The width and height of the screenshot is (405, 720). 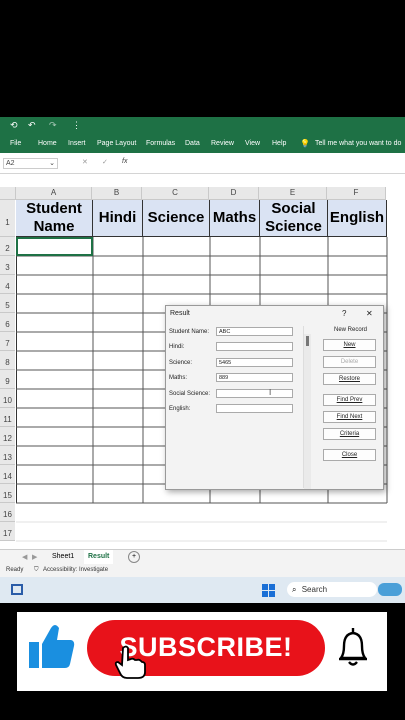 What do you see at coordinates (270, 163) in the screenshot?
I see `formula-input` at bounding box center [270, 163].